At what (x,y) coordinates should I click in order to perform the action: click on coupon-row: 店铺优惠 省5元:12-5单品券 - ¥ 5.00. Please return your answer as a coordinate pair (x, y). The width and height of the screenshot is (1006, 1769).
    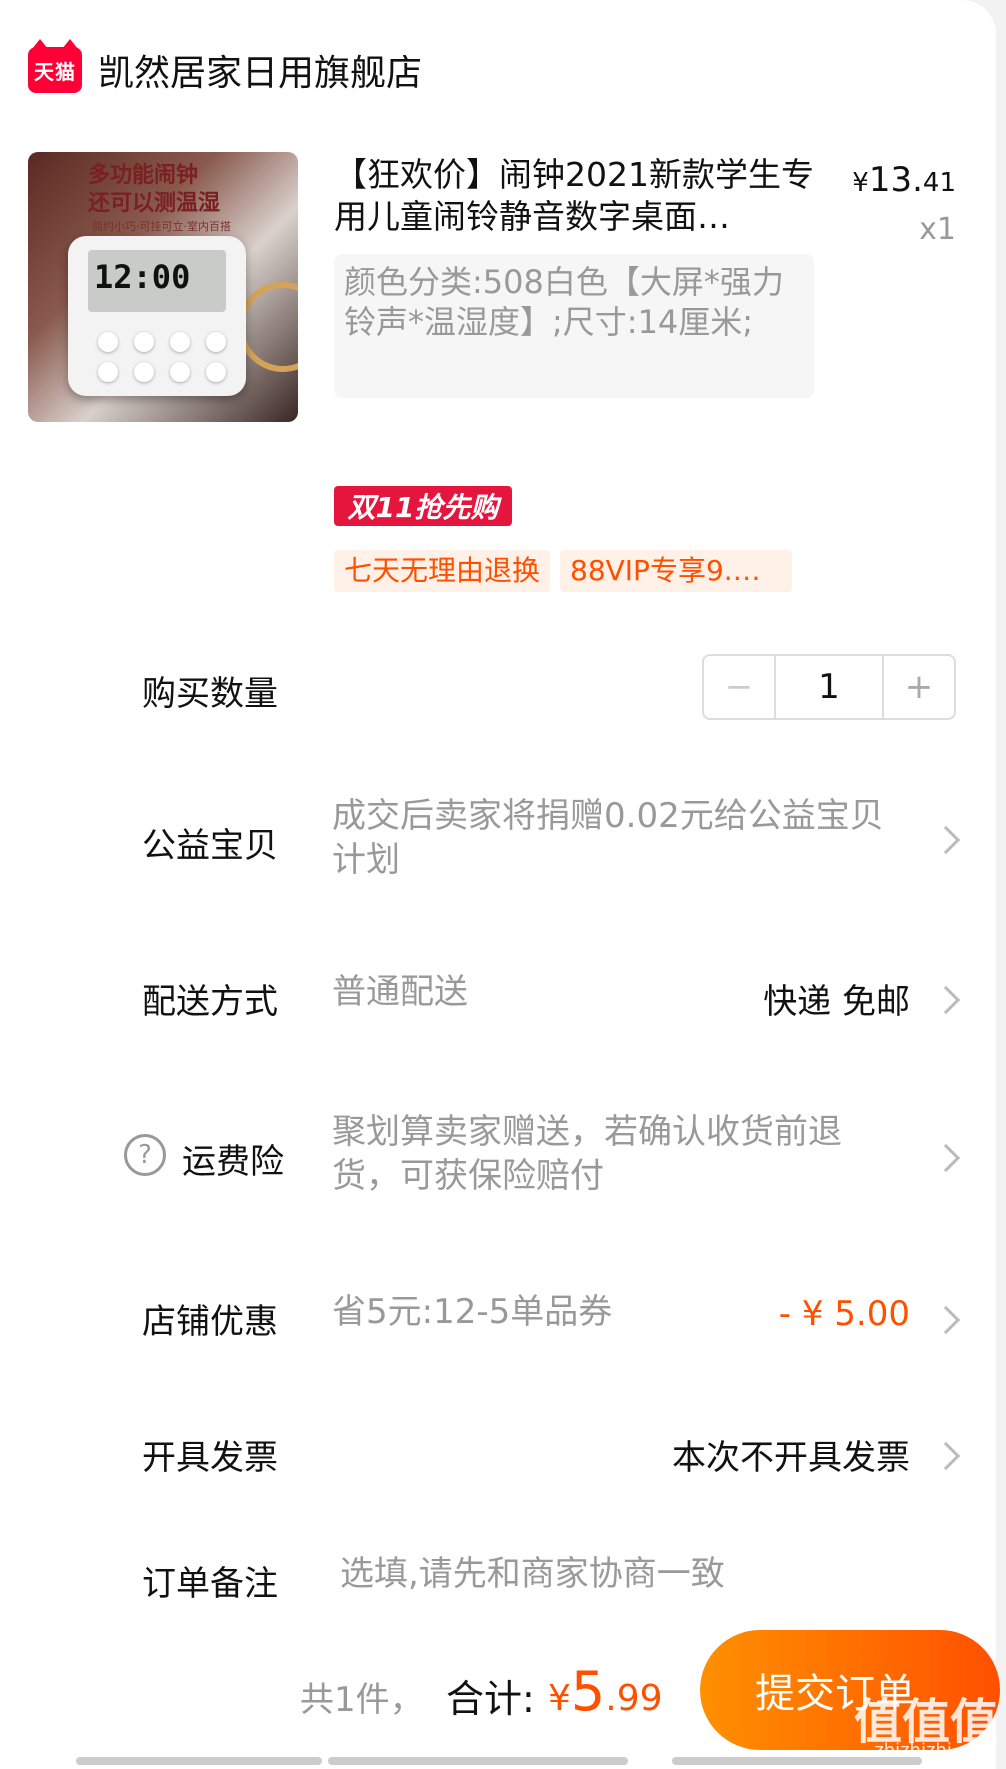
    Looking at the image, I should click on (498, 1320).